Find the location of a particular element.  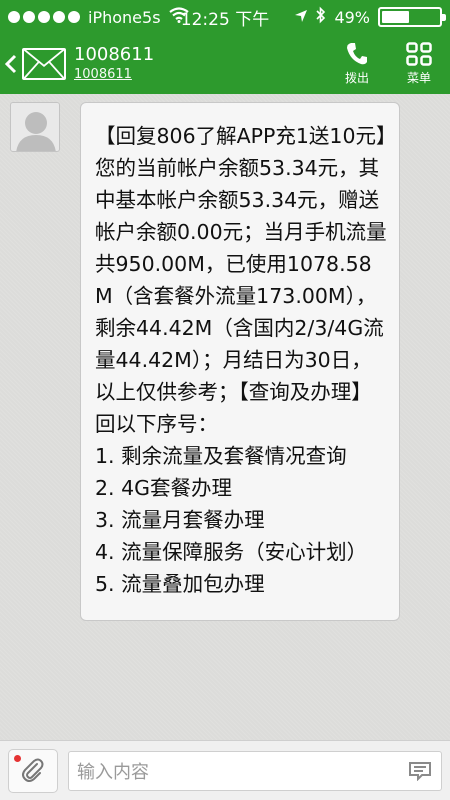

conversation-header: 1008611 1008611 拨出 菜单 is located at coordinates (225, 64).